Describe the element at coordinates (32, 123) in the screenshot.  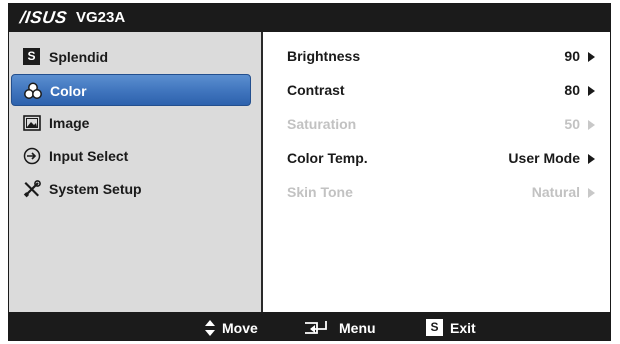
I see `image-icon` at that location.